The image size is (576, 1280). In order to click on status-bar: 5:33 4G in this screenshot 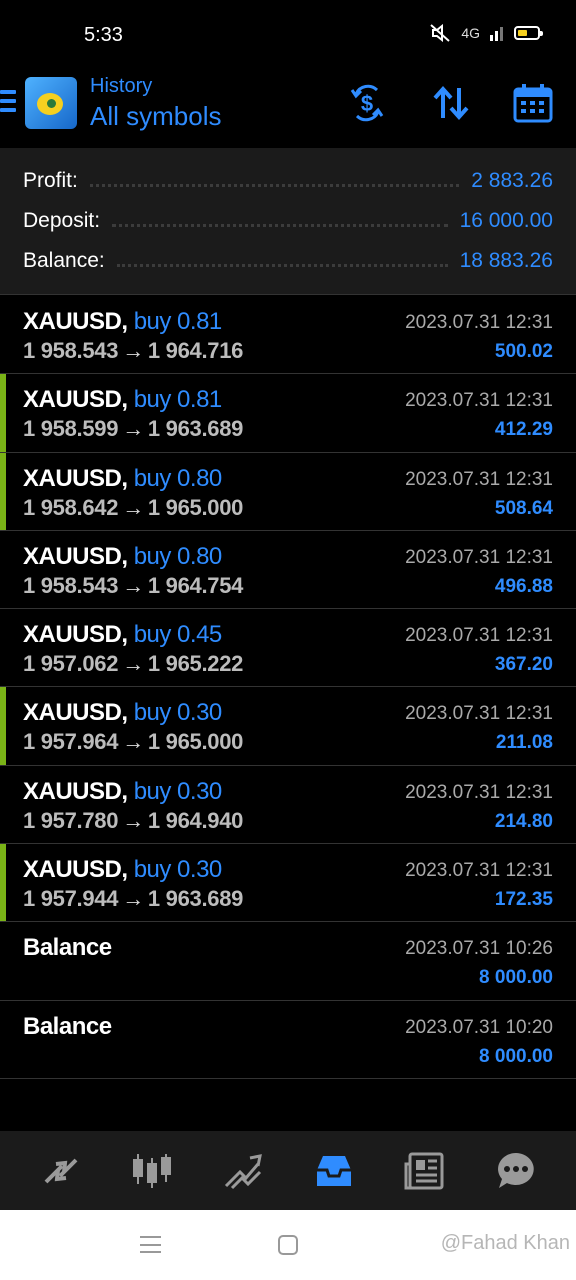, I will do `click(288, 35)`.